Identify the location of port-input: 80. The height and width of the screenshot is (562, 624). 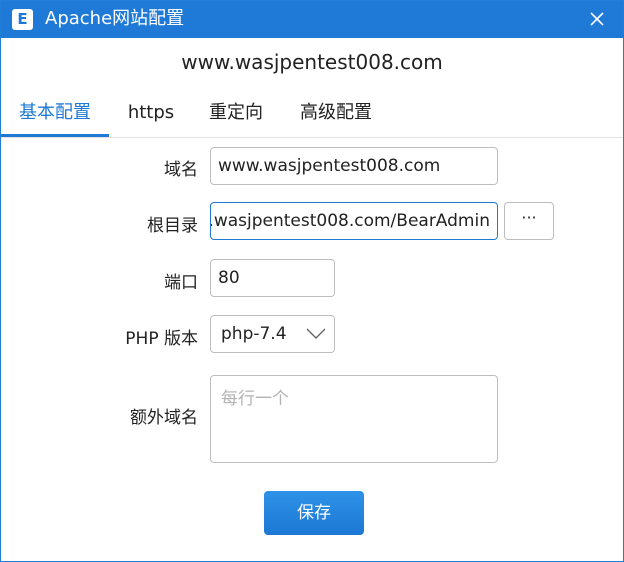
(272, 278).